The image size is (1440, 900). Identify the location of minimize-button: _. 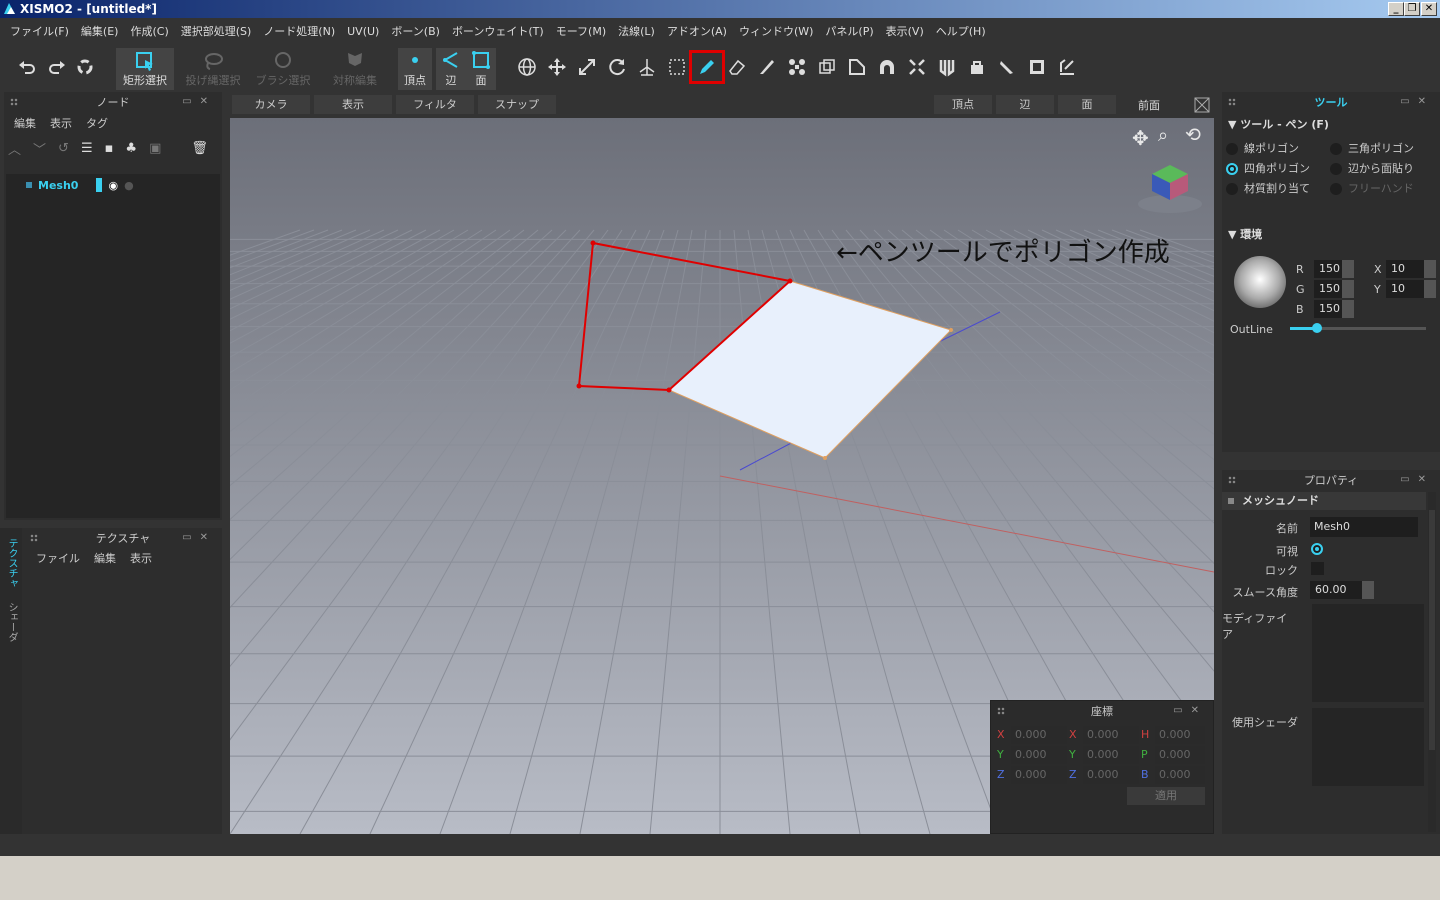
(1396, 9).